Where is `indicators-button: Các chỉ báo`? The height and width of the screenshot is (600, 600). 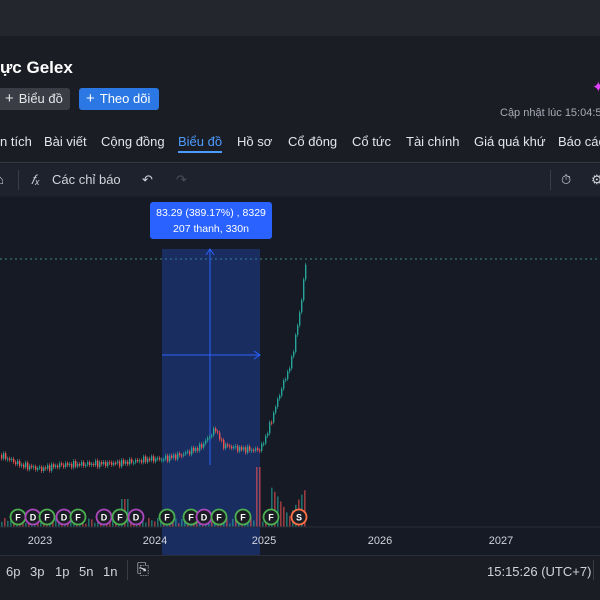
indicators-button: Các chỉ báo is located at coordinates (86, 179).